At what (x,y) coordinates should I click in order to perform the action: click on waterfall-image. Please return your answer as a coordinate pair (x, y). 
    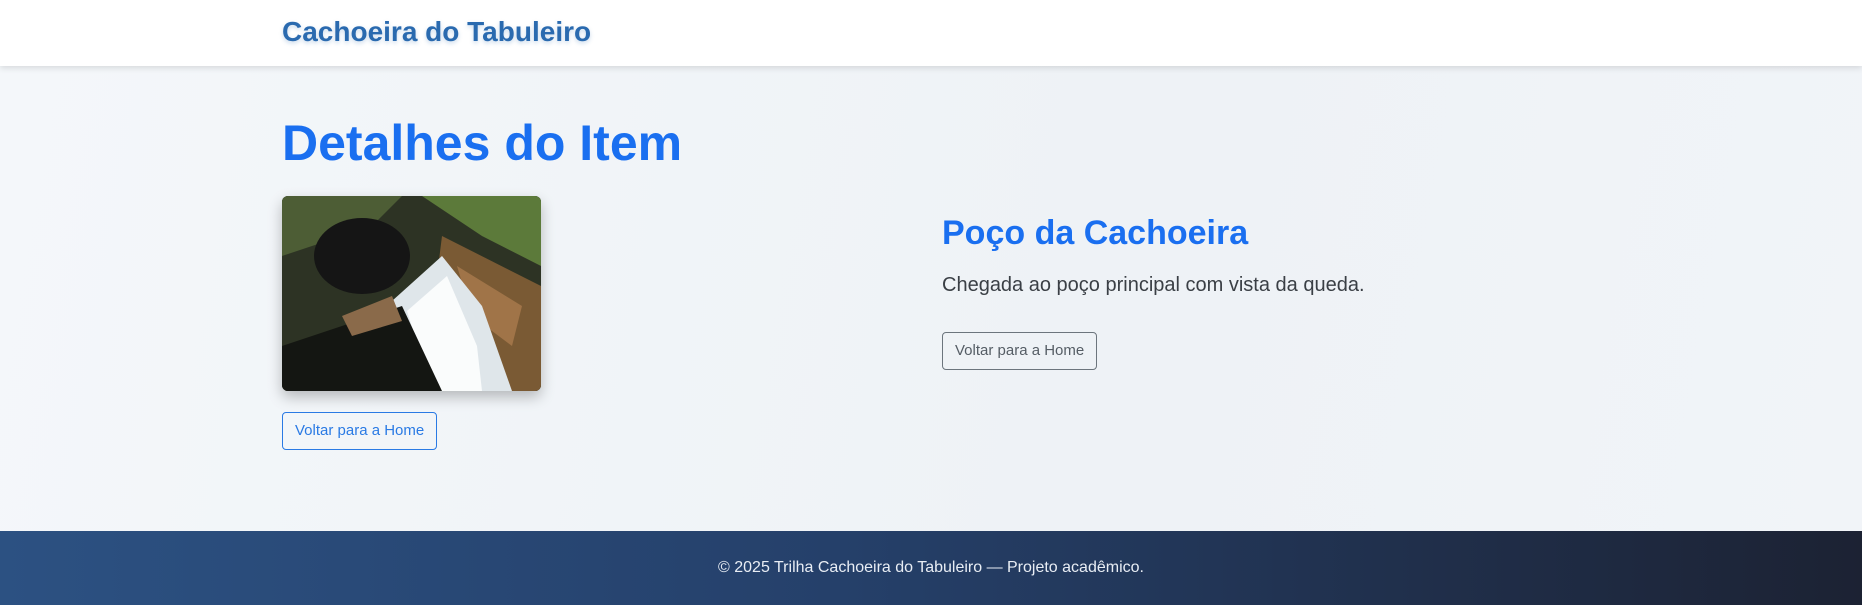
    Looking at the image, I should click on (411, 293).